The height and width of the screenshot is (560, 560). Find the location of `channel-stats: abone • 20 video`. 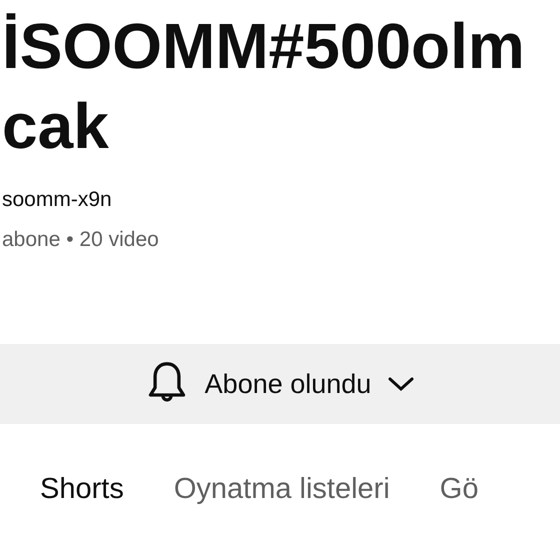

channel-stats: abone • 20 video is located at coordinates (80, 240).